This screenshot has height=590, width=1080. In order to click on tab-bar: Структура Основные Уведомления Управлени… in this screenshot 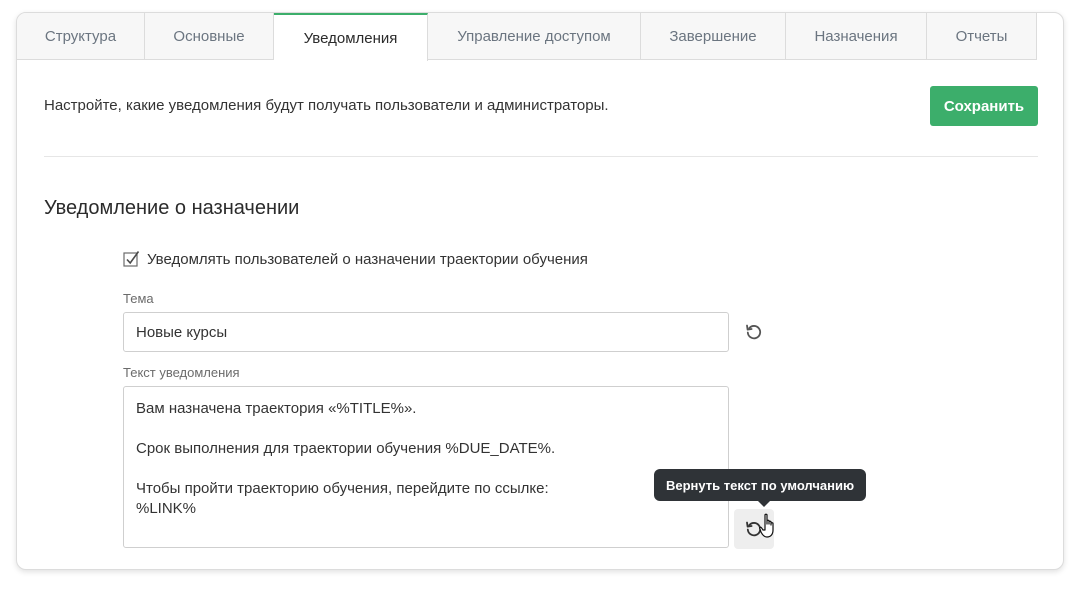, I will do `click(527, 37)`.